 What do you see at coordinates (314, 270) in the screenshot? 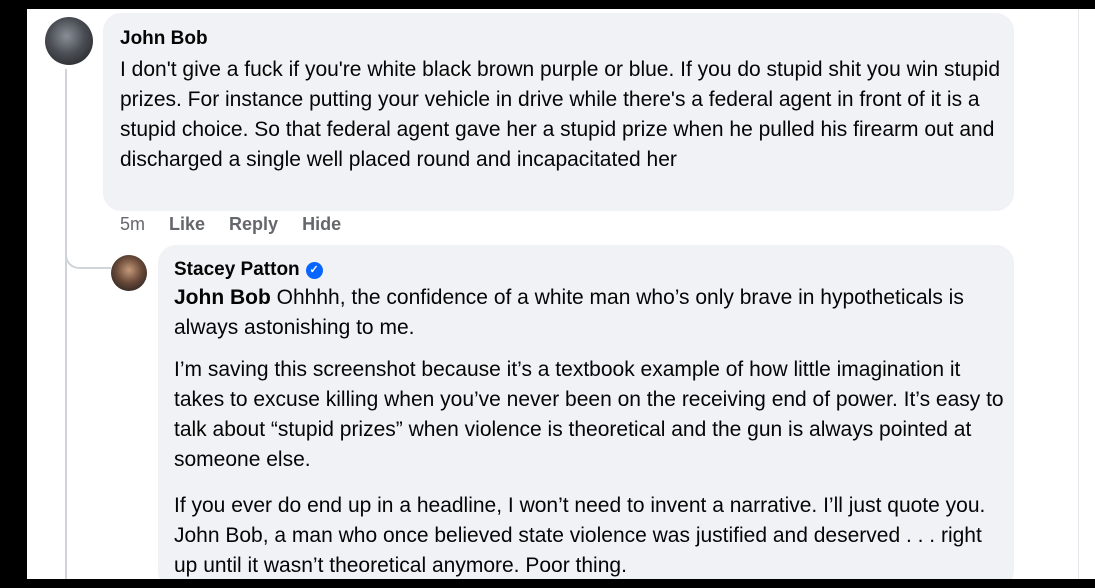
I see `verified-badge-icon: ✓` at bounding box center [314, 270].